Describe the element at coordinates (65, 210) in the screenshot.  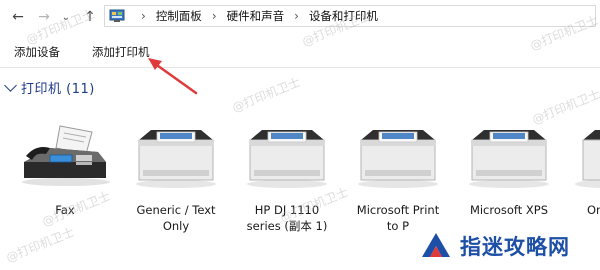
I see `device-label: Fax` at that location.